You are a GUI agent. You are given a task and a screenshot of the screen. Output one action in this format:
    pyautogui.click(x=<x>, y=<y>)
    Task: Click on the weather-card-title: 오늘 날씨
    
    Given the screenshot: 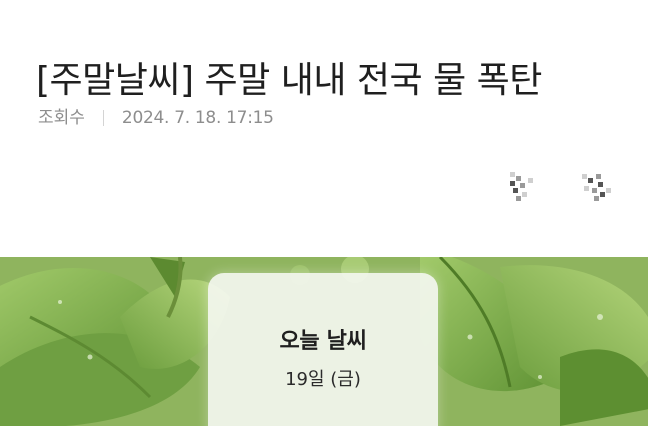 What is the action you would take?
    pyautogui.click(x=323, y=341)
    